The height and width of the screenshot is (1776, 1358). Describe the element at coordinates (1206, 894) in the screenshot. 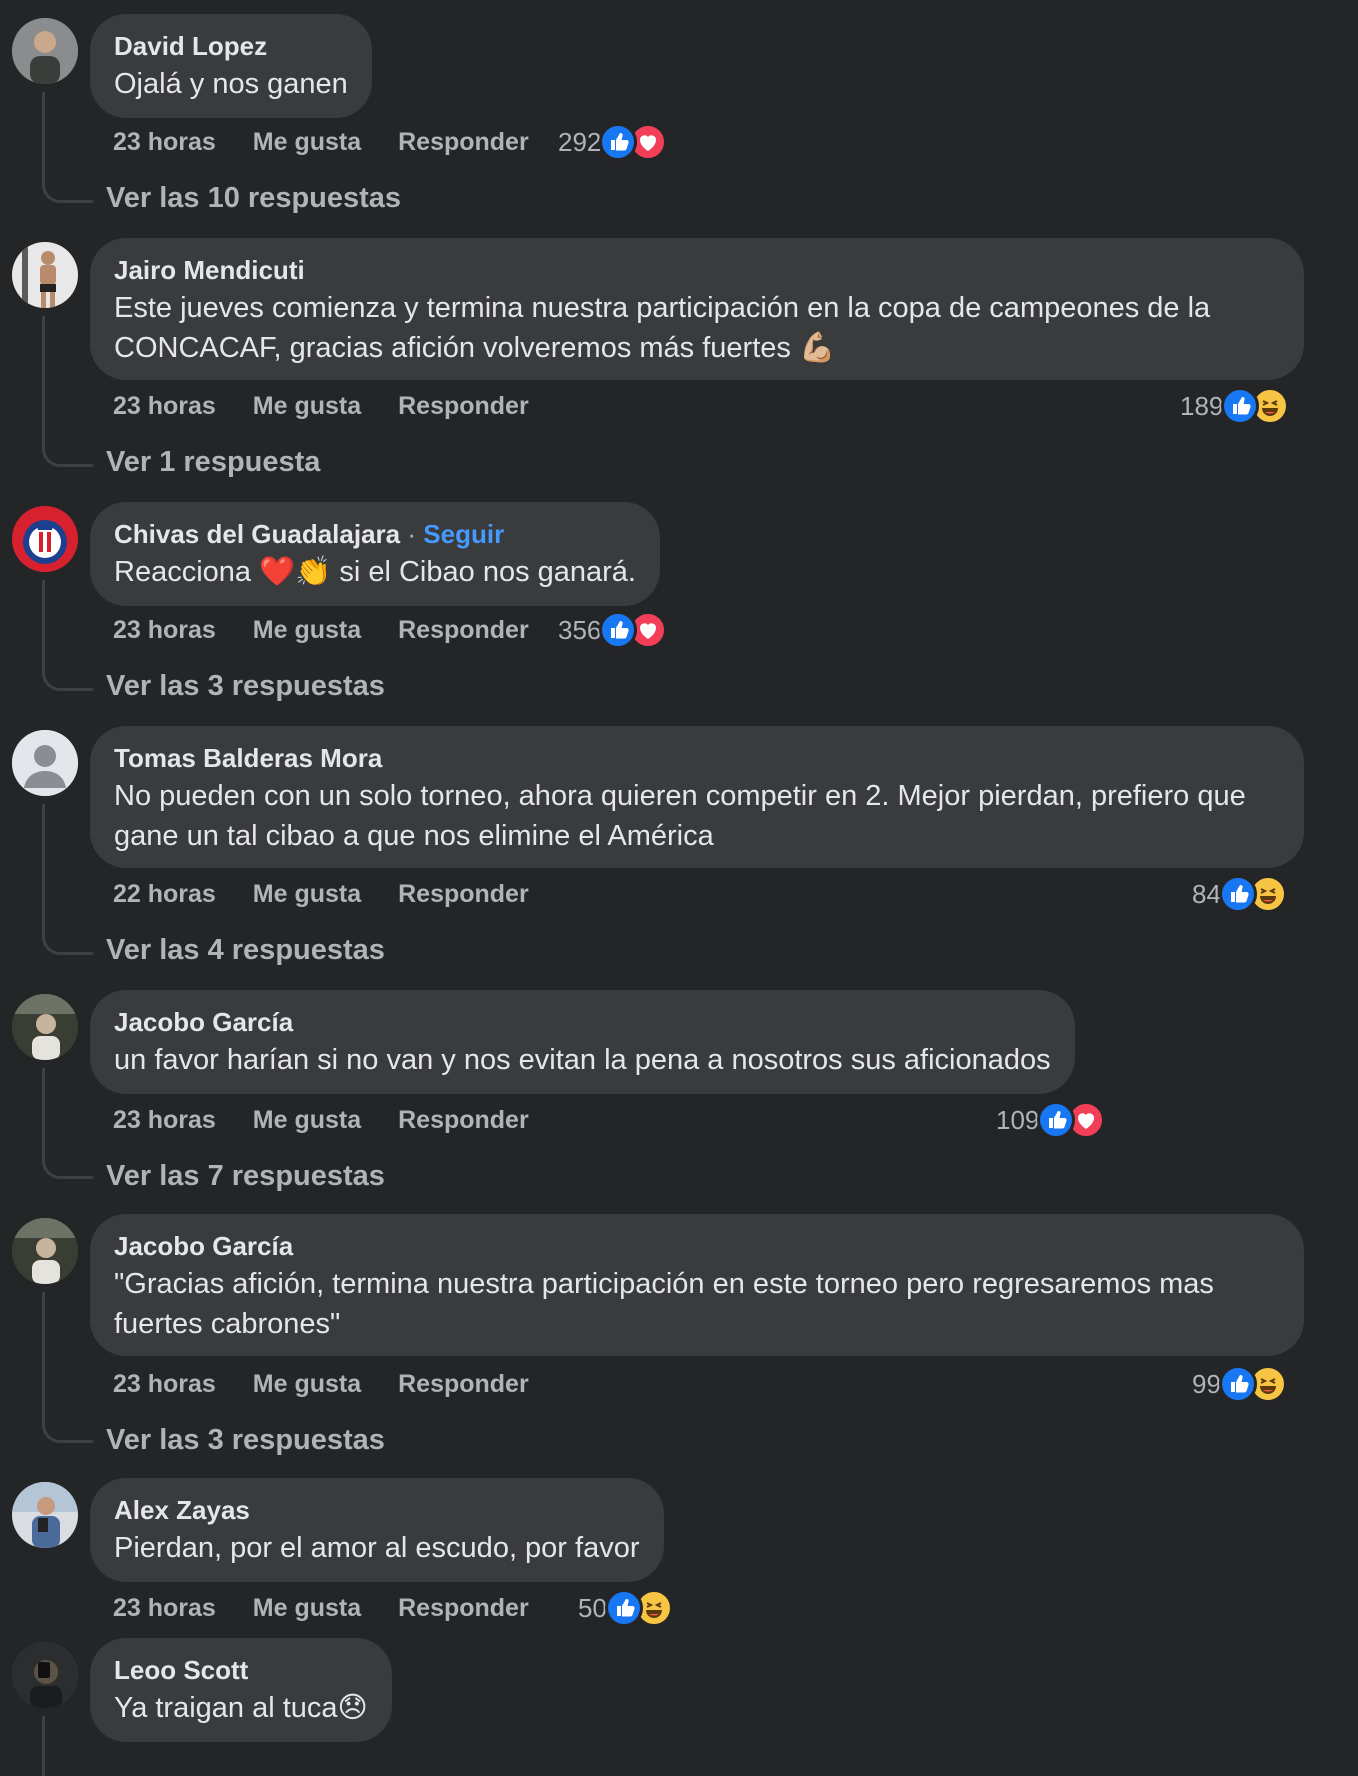

I see `reaction-count: 84` at that location.